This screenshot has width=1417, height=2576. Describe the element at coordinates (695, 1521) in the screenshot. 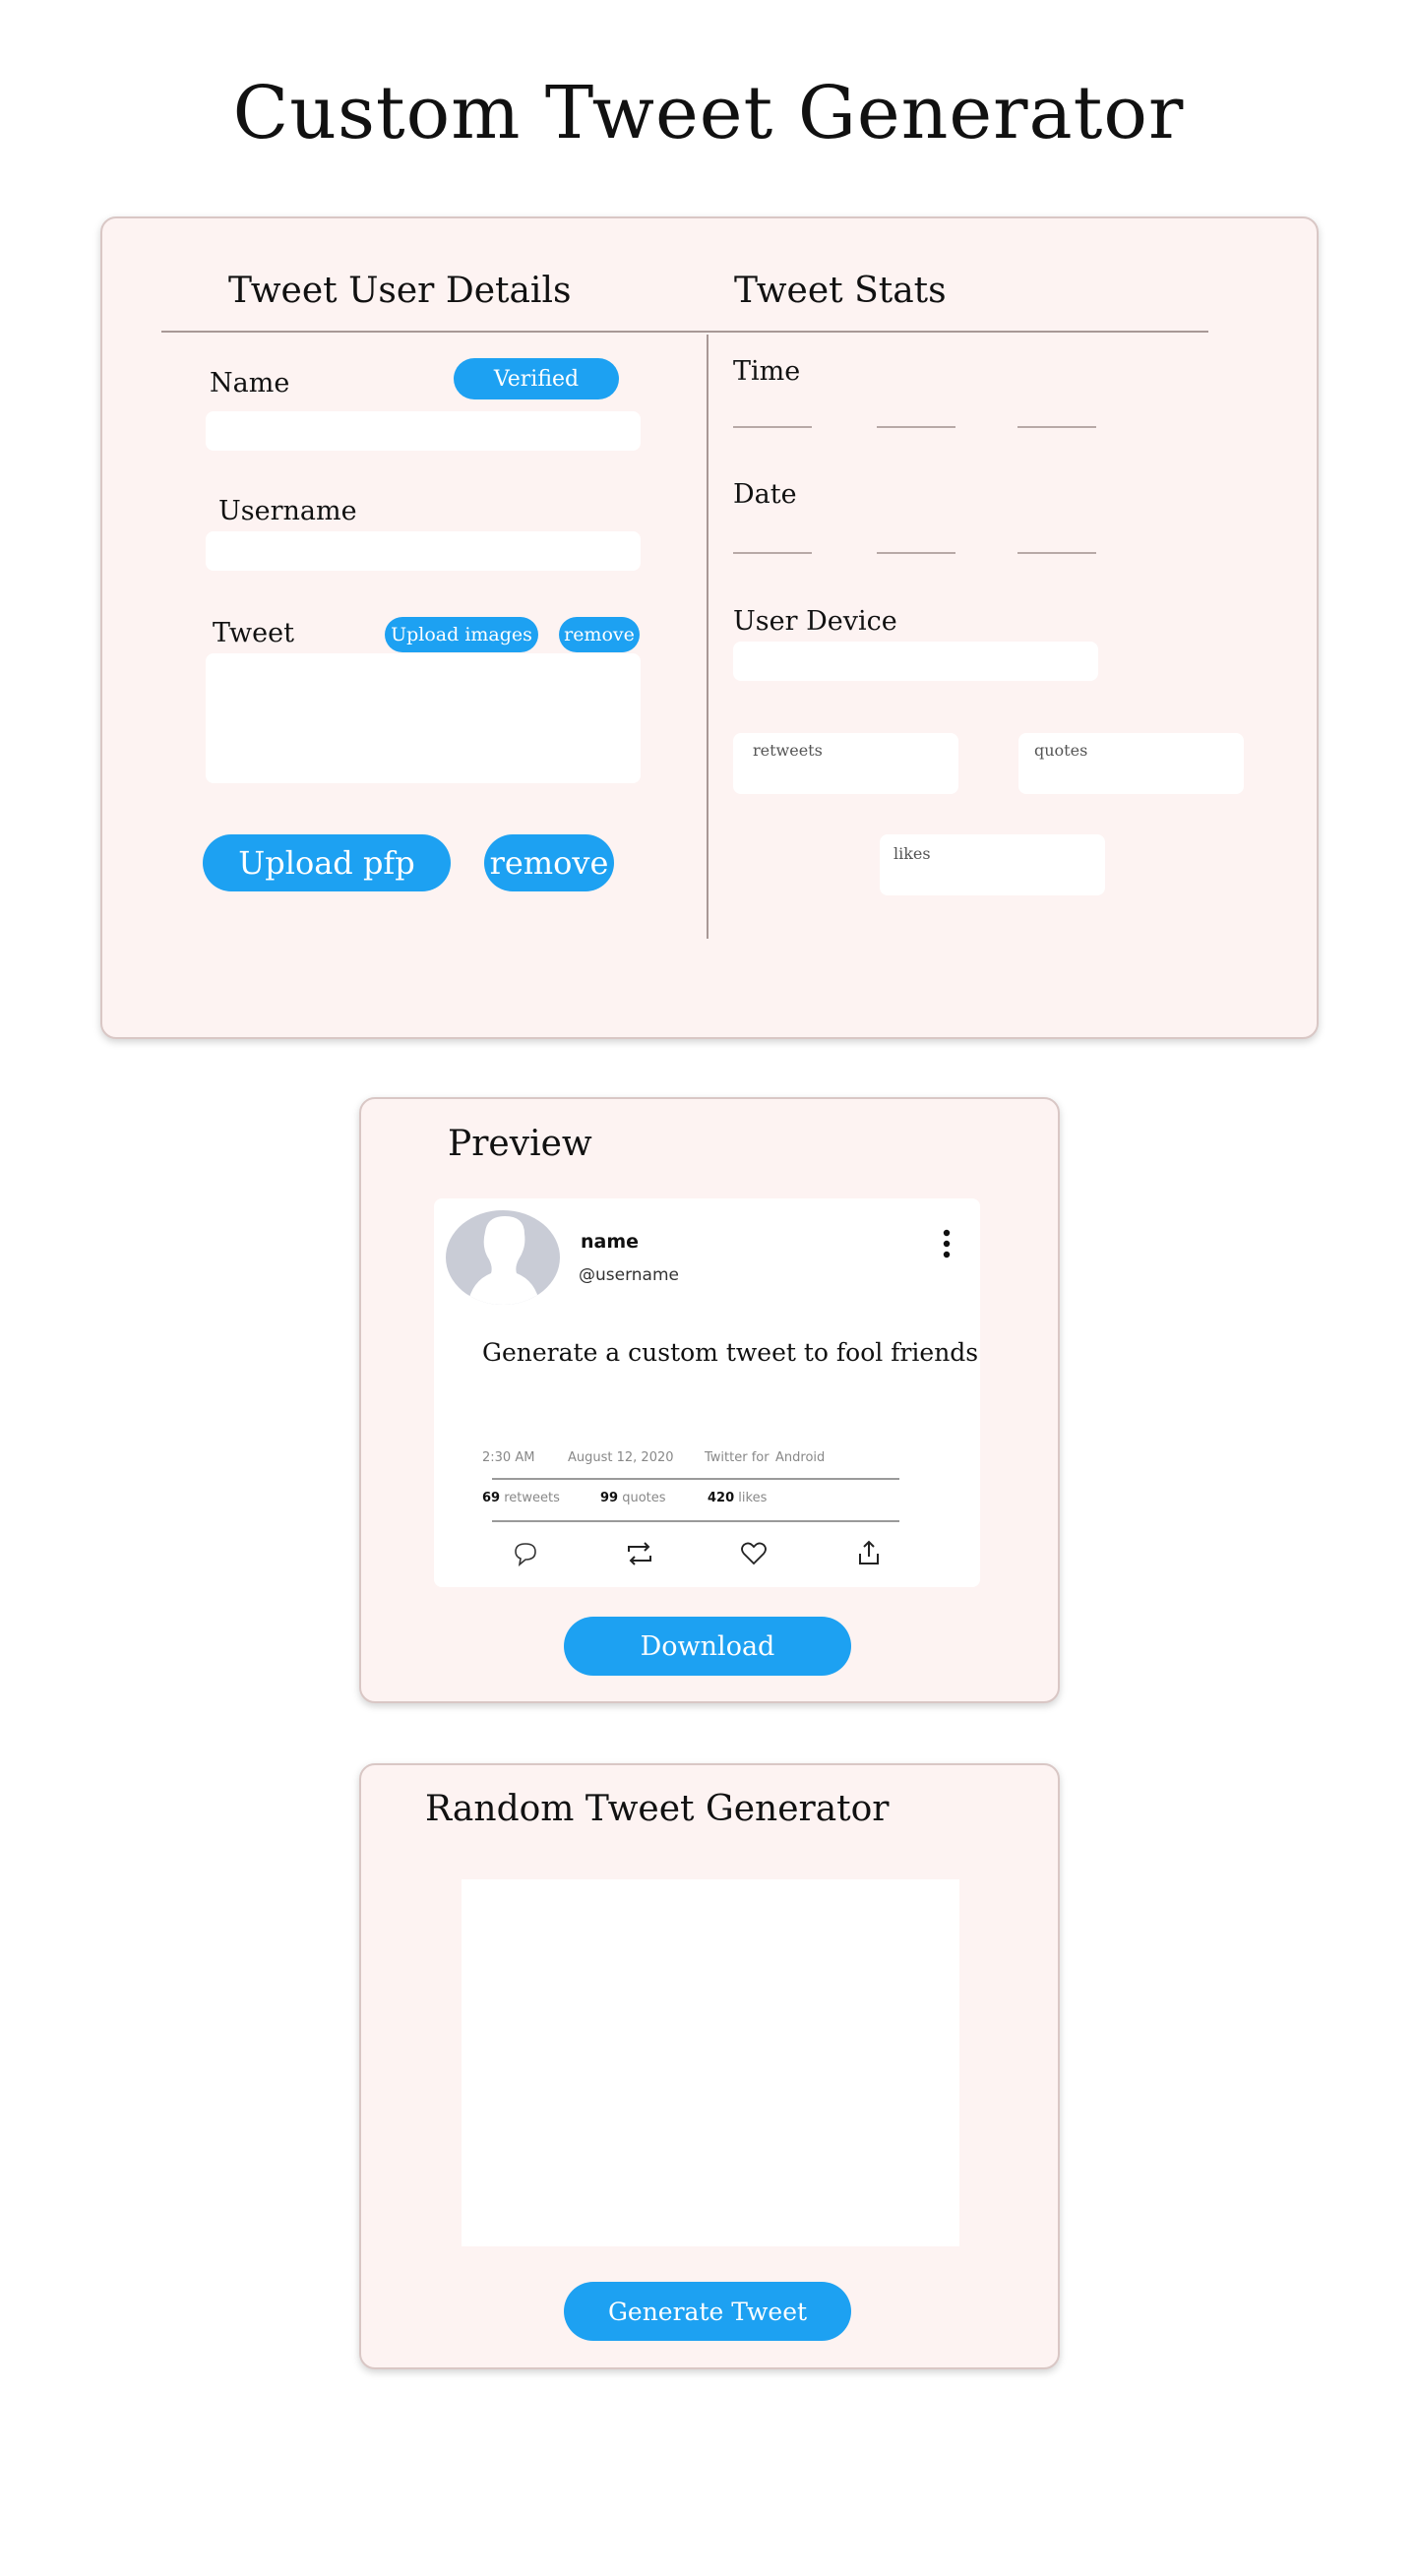

I see `tweet-divider-bottom` at that location.